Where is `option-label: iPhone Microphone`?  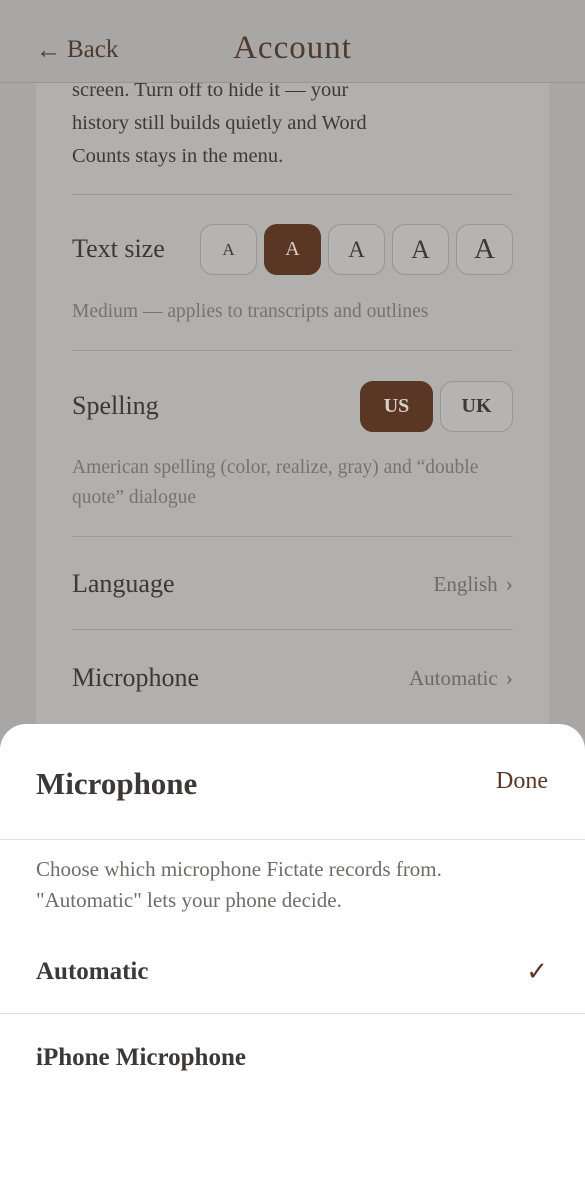
option-label: iPhone Microphone is located at coordinates (141, 1057).